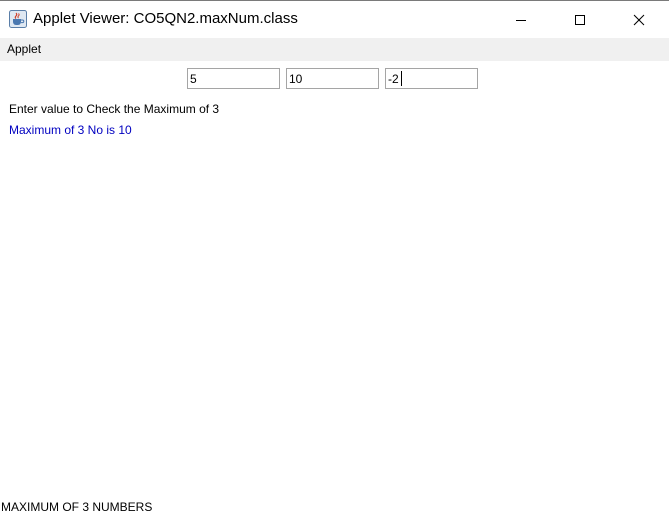 The image size is (669, 516). I want to click on maximize-icon, so click(580, 19).